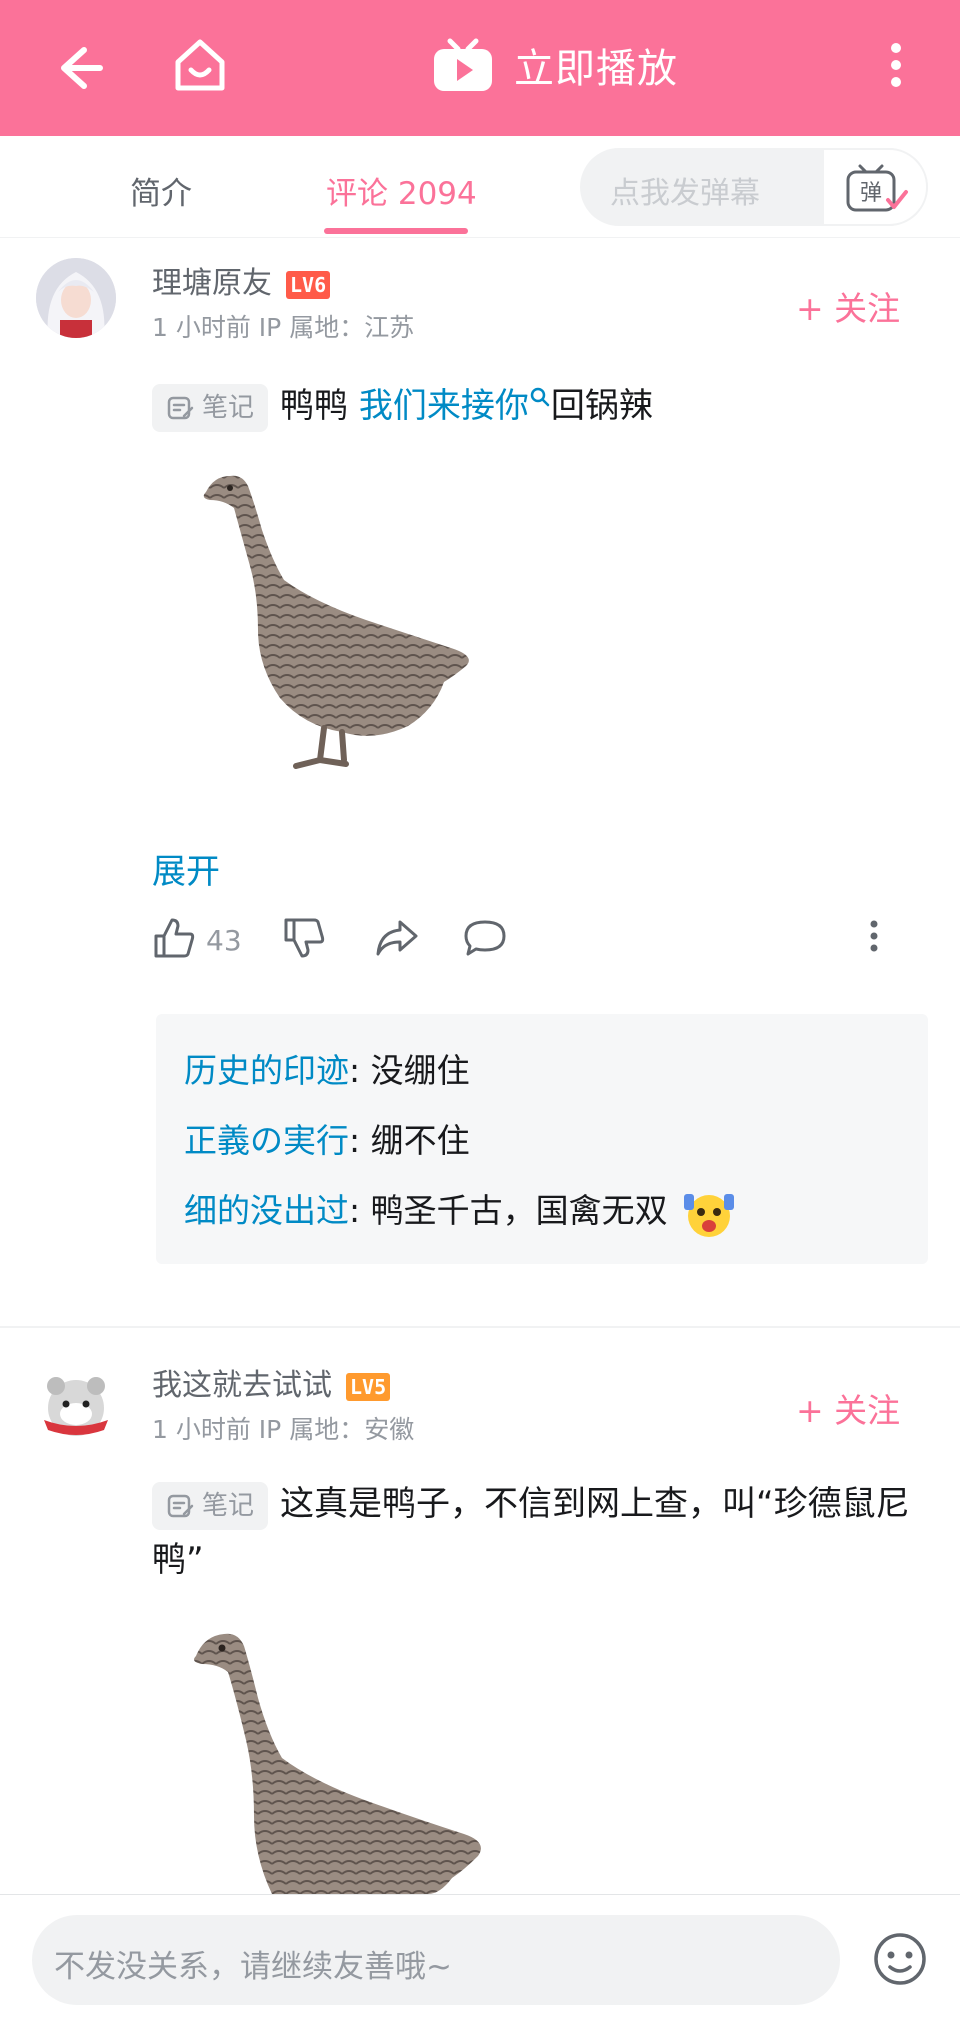  Describe the element at coordinates (283, 1429) in the screenshot. I see `comment-meta: 1 小时前 IP 属地：安徽` at that location.